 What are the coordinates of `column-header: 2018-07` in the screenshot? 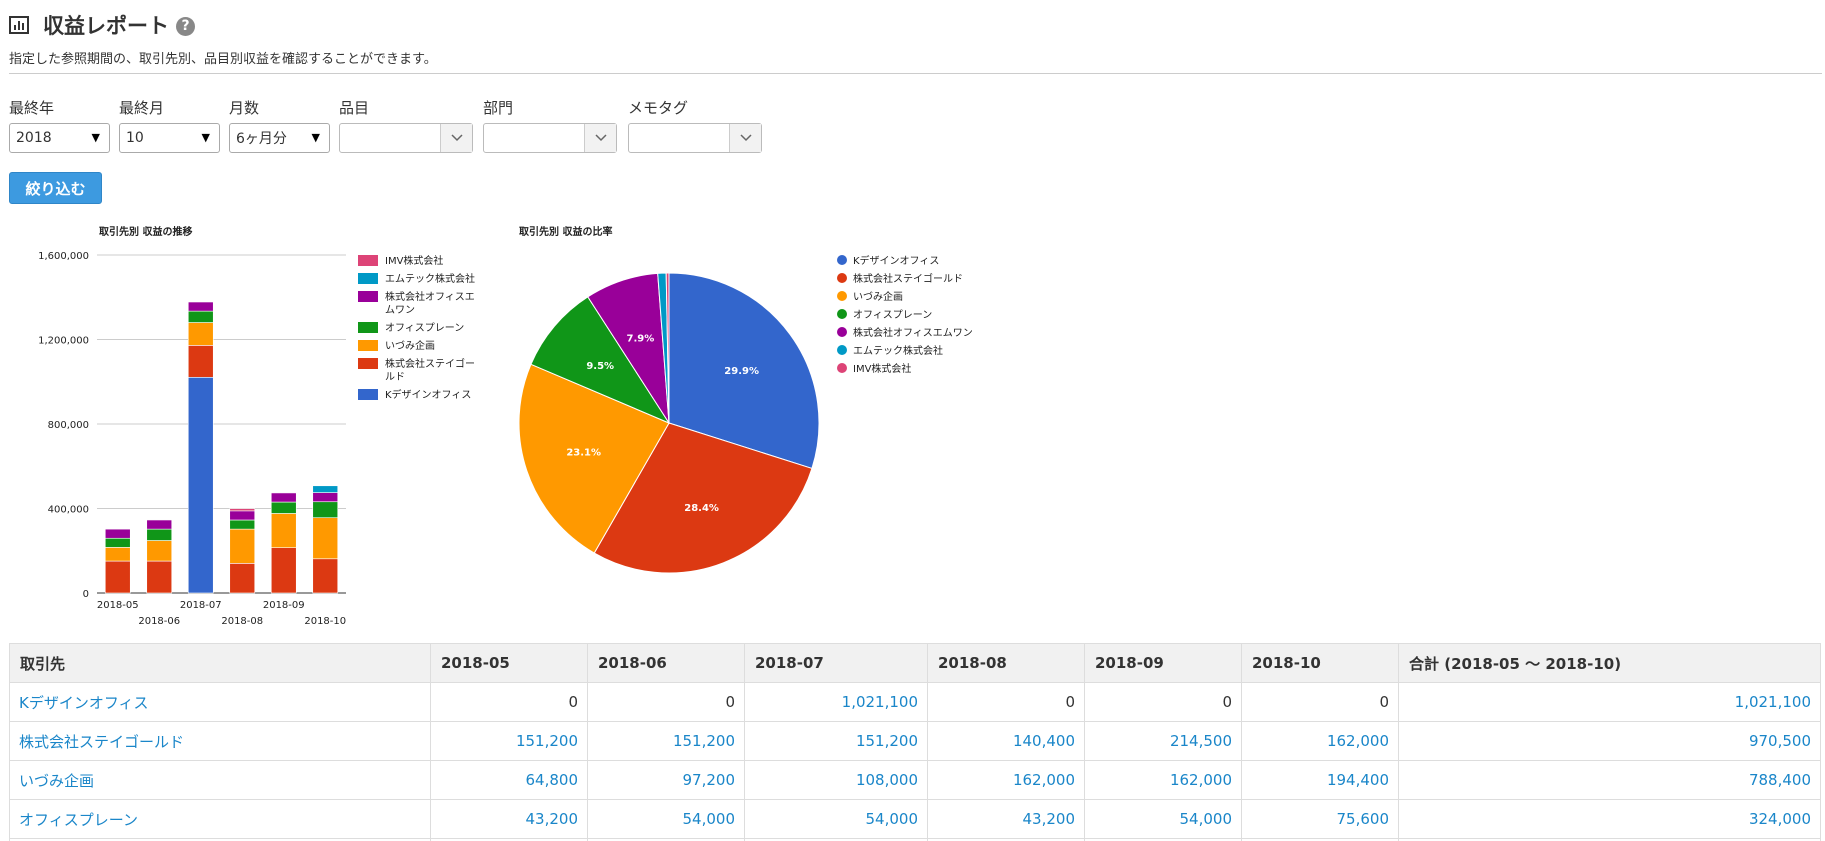 It's located at (836, 663).